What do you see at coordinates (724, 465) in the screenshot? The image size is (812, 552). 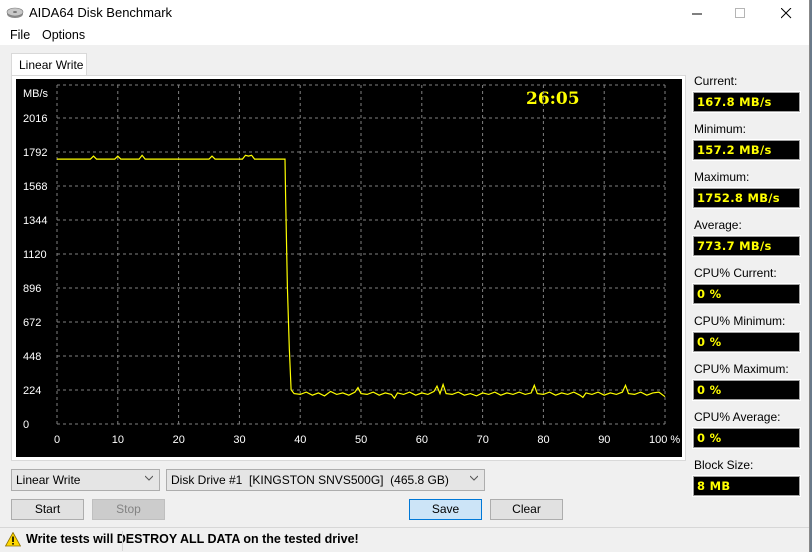 I see `stat-label-block-size: Block Size:` at bounding box center [724, 465].